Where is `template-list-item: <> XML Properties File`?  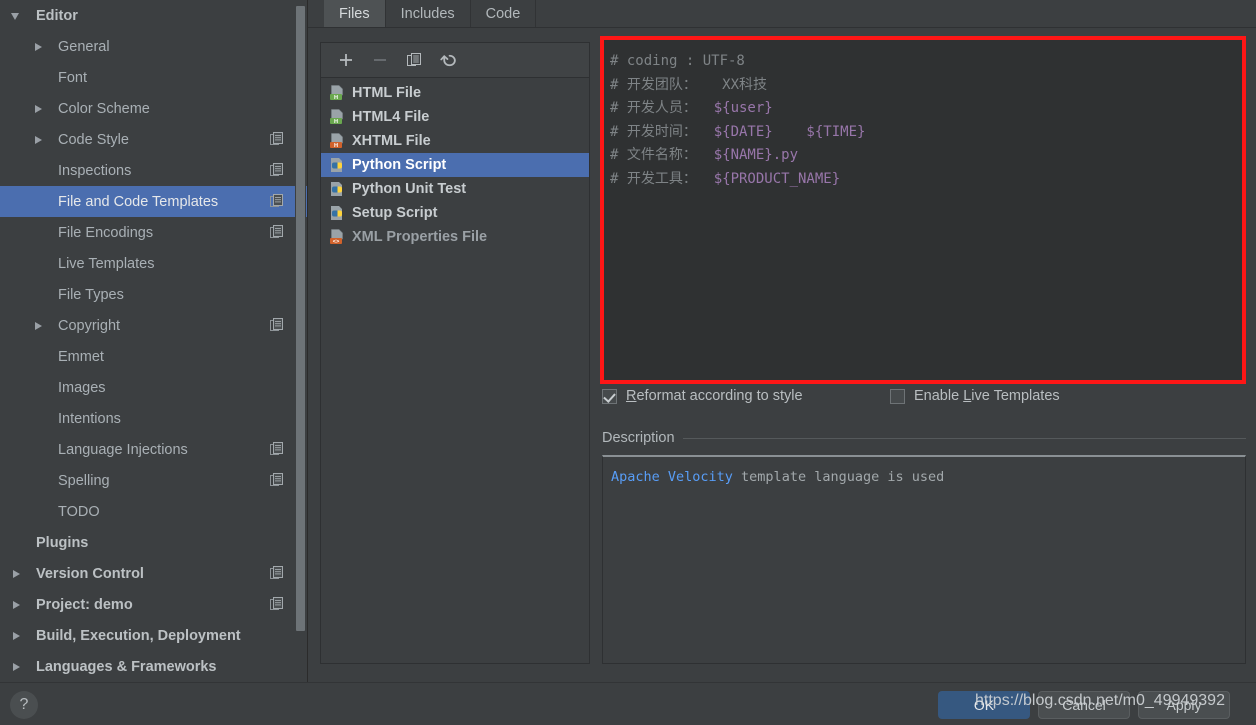
template-list-item: <> XML Properties File is located at coordinates (455, 237).